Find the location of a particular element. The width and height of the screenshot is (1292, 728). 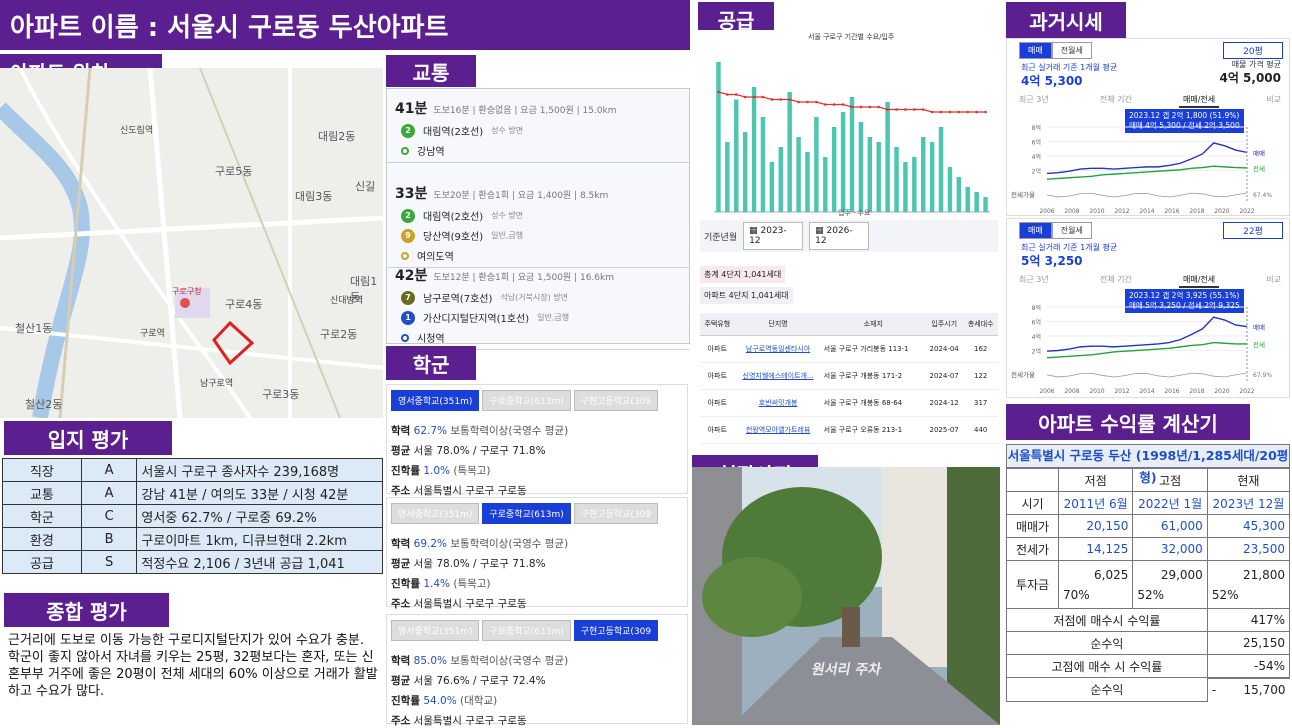

sale-legend: 매매 is located at coordinates (1259, 328).